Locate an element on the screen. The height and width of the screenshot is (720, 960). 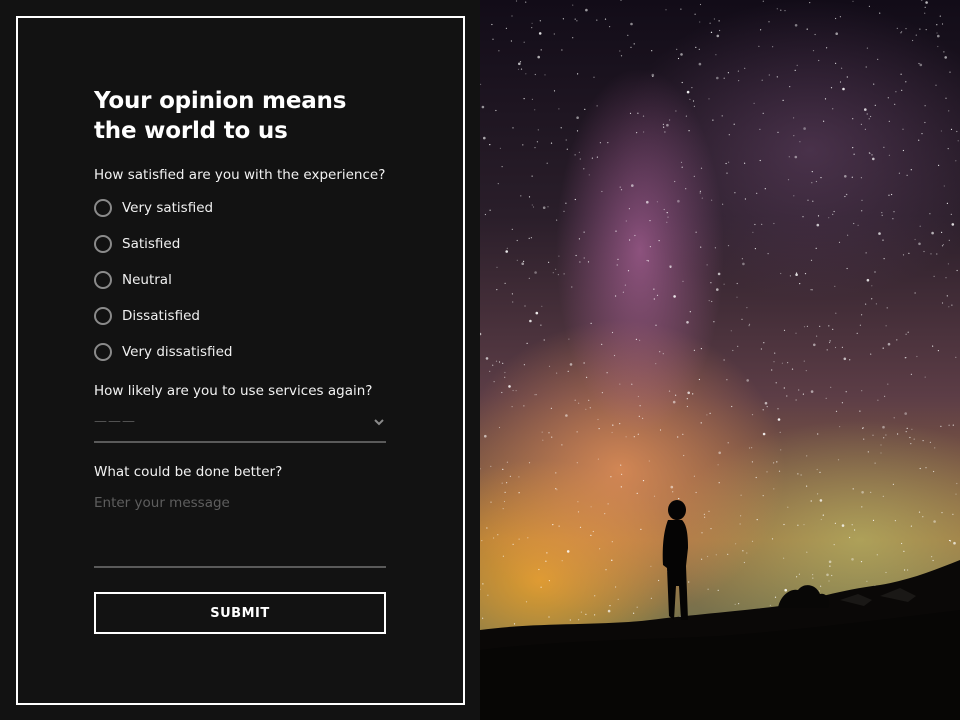
option-neutral: Neutral is located at coordinates (240, 288).